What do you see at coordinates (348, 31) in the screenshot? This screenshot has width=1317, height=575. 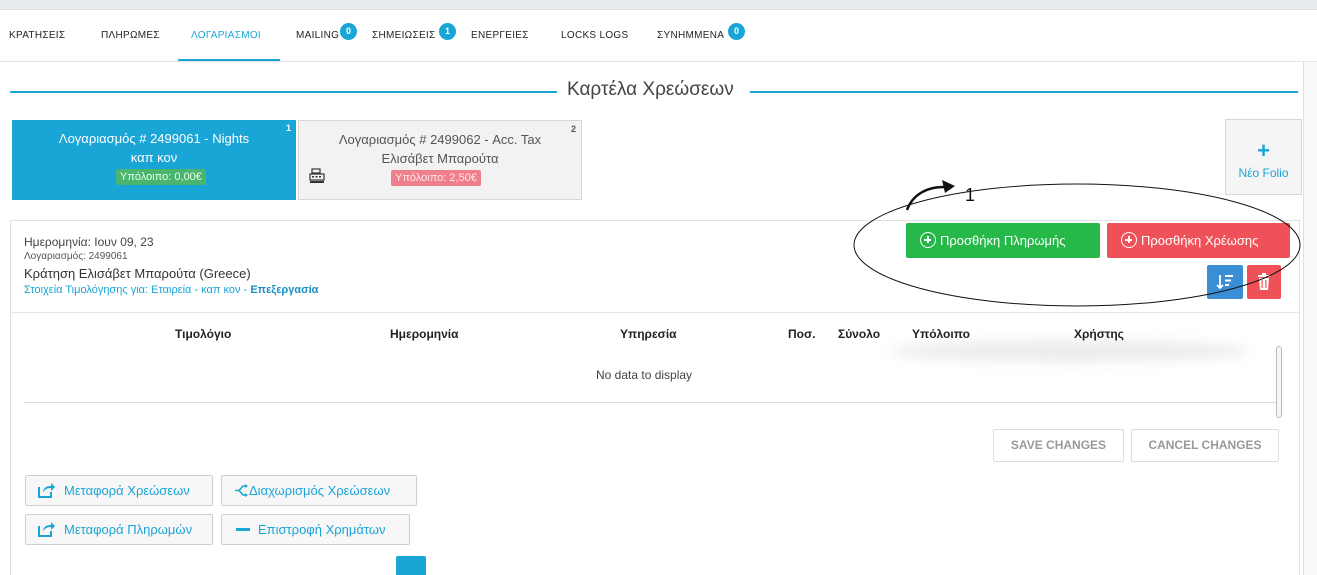 I see `mailing-count-badge: 0` at bounding box center [348, 31].